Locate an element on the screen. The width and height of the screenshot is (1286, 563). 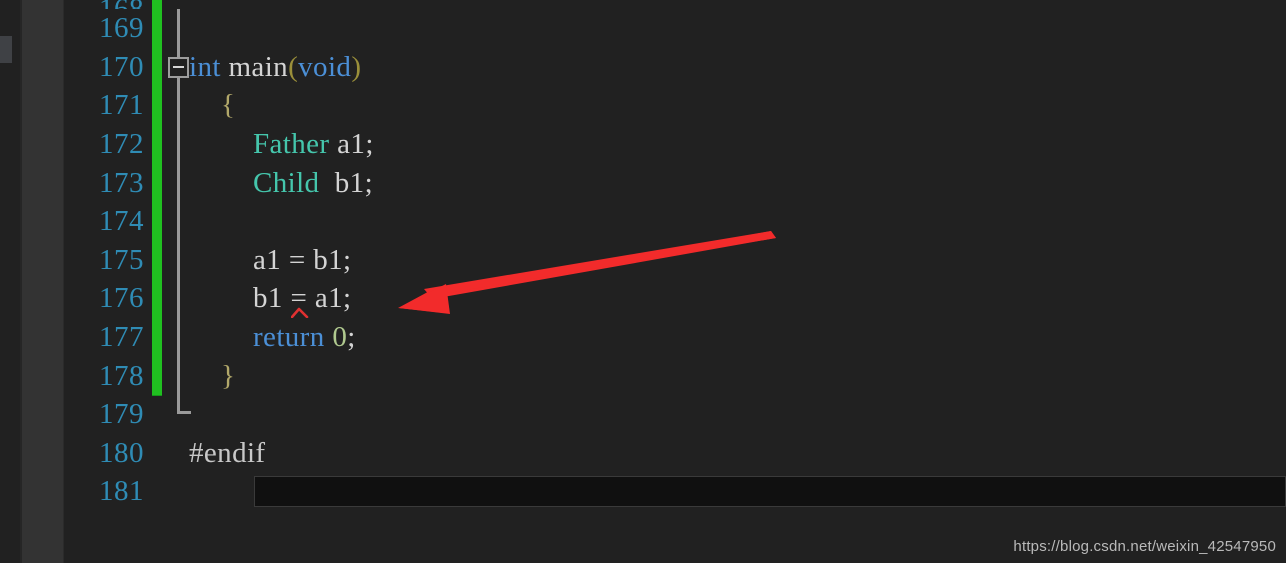
code-token: a1; is located at coordinates (351, 144).